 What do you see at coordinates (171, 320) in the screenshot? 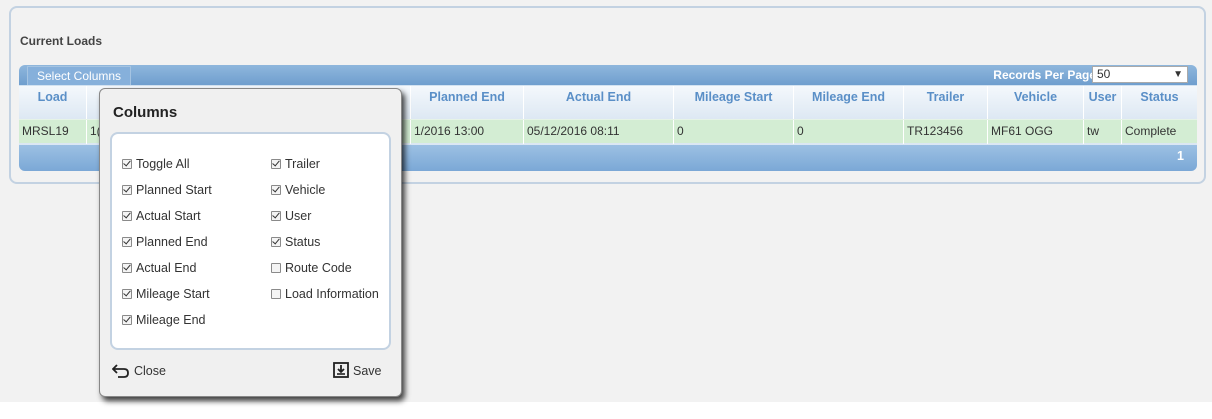
I see `checkbox-label: Mileage End` at bounding box center [171, 320].